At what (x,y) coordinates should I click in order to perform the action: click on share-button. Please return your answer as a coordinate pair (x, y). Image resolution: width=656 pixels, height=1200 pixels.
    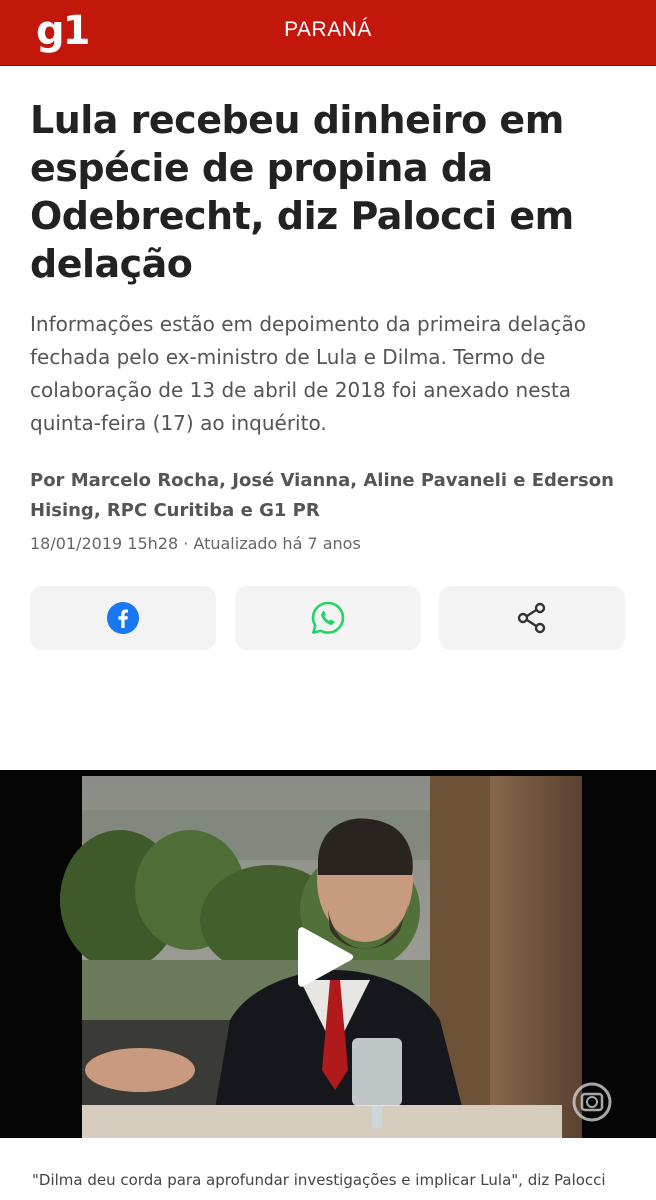
    Looking at the image, I should click on (532, 618).